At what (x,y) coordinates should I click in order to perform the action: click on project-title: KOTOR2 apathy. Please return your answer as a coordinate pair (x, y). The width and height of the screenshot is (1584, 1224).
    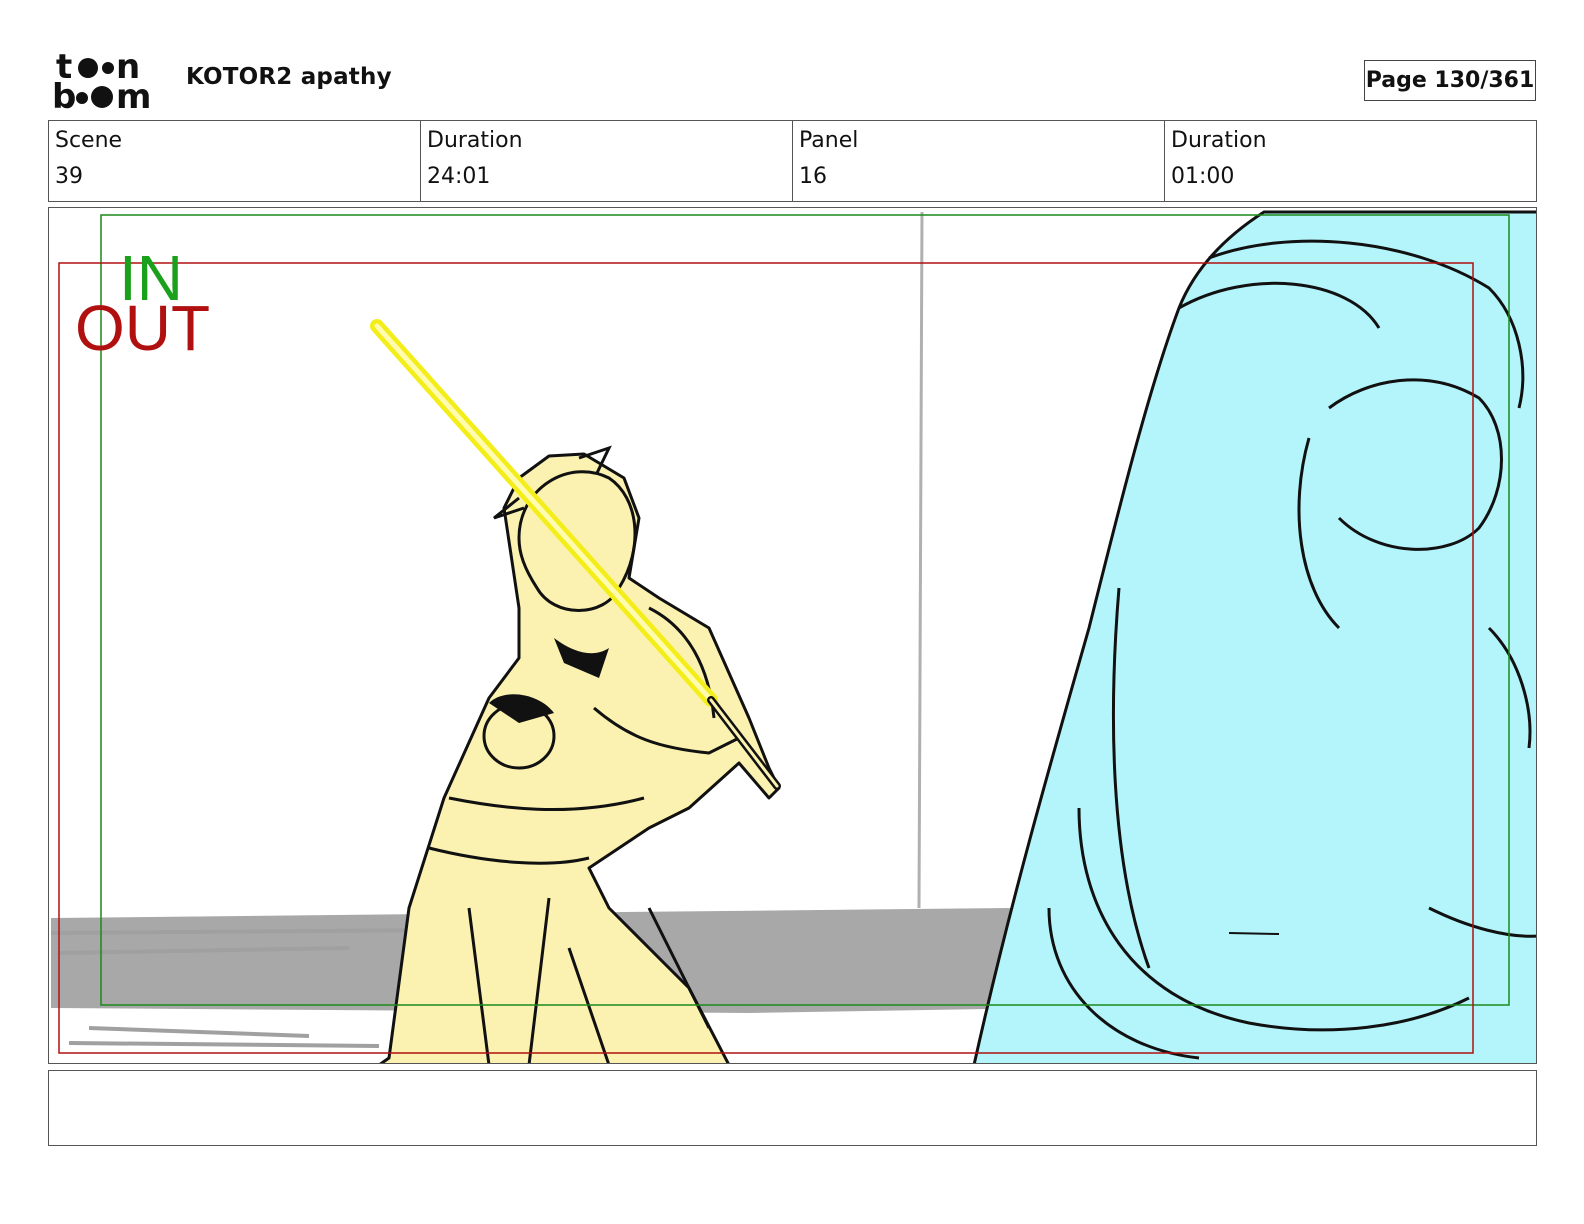
    Looking at the image, I should click on (289, 77).